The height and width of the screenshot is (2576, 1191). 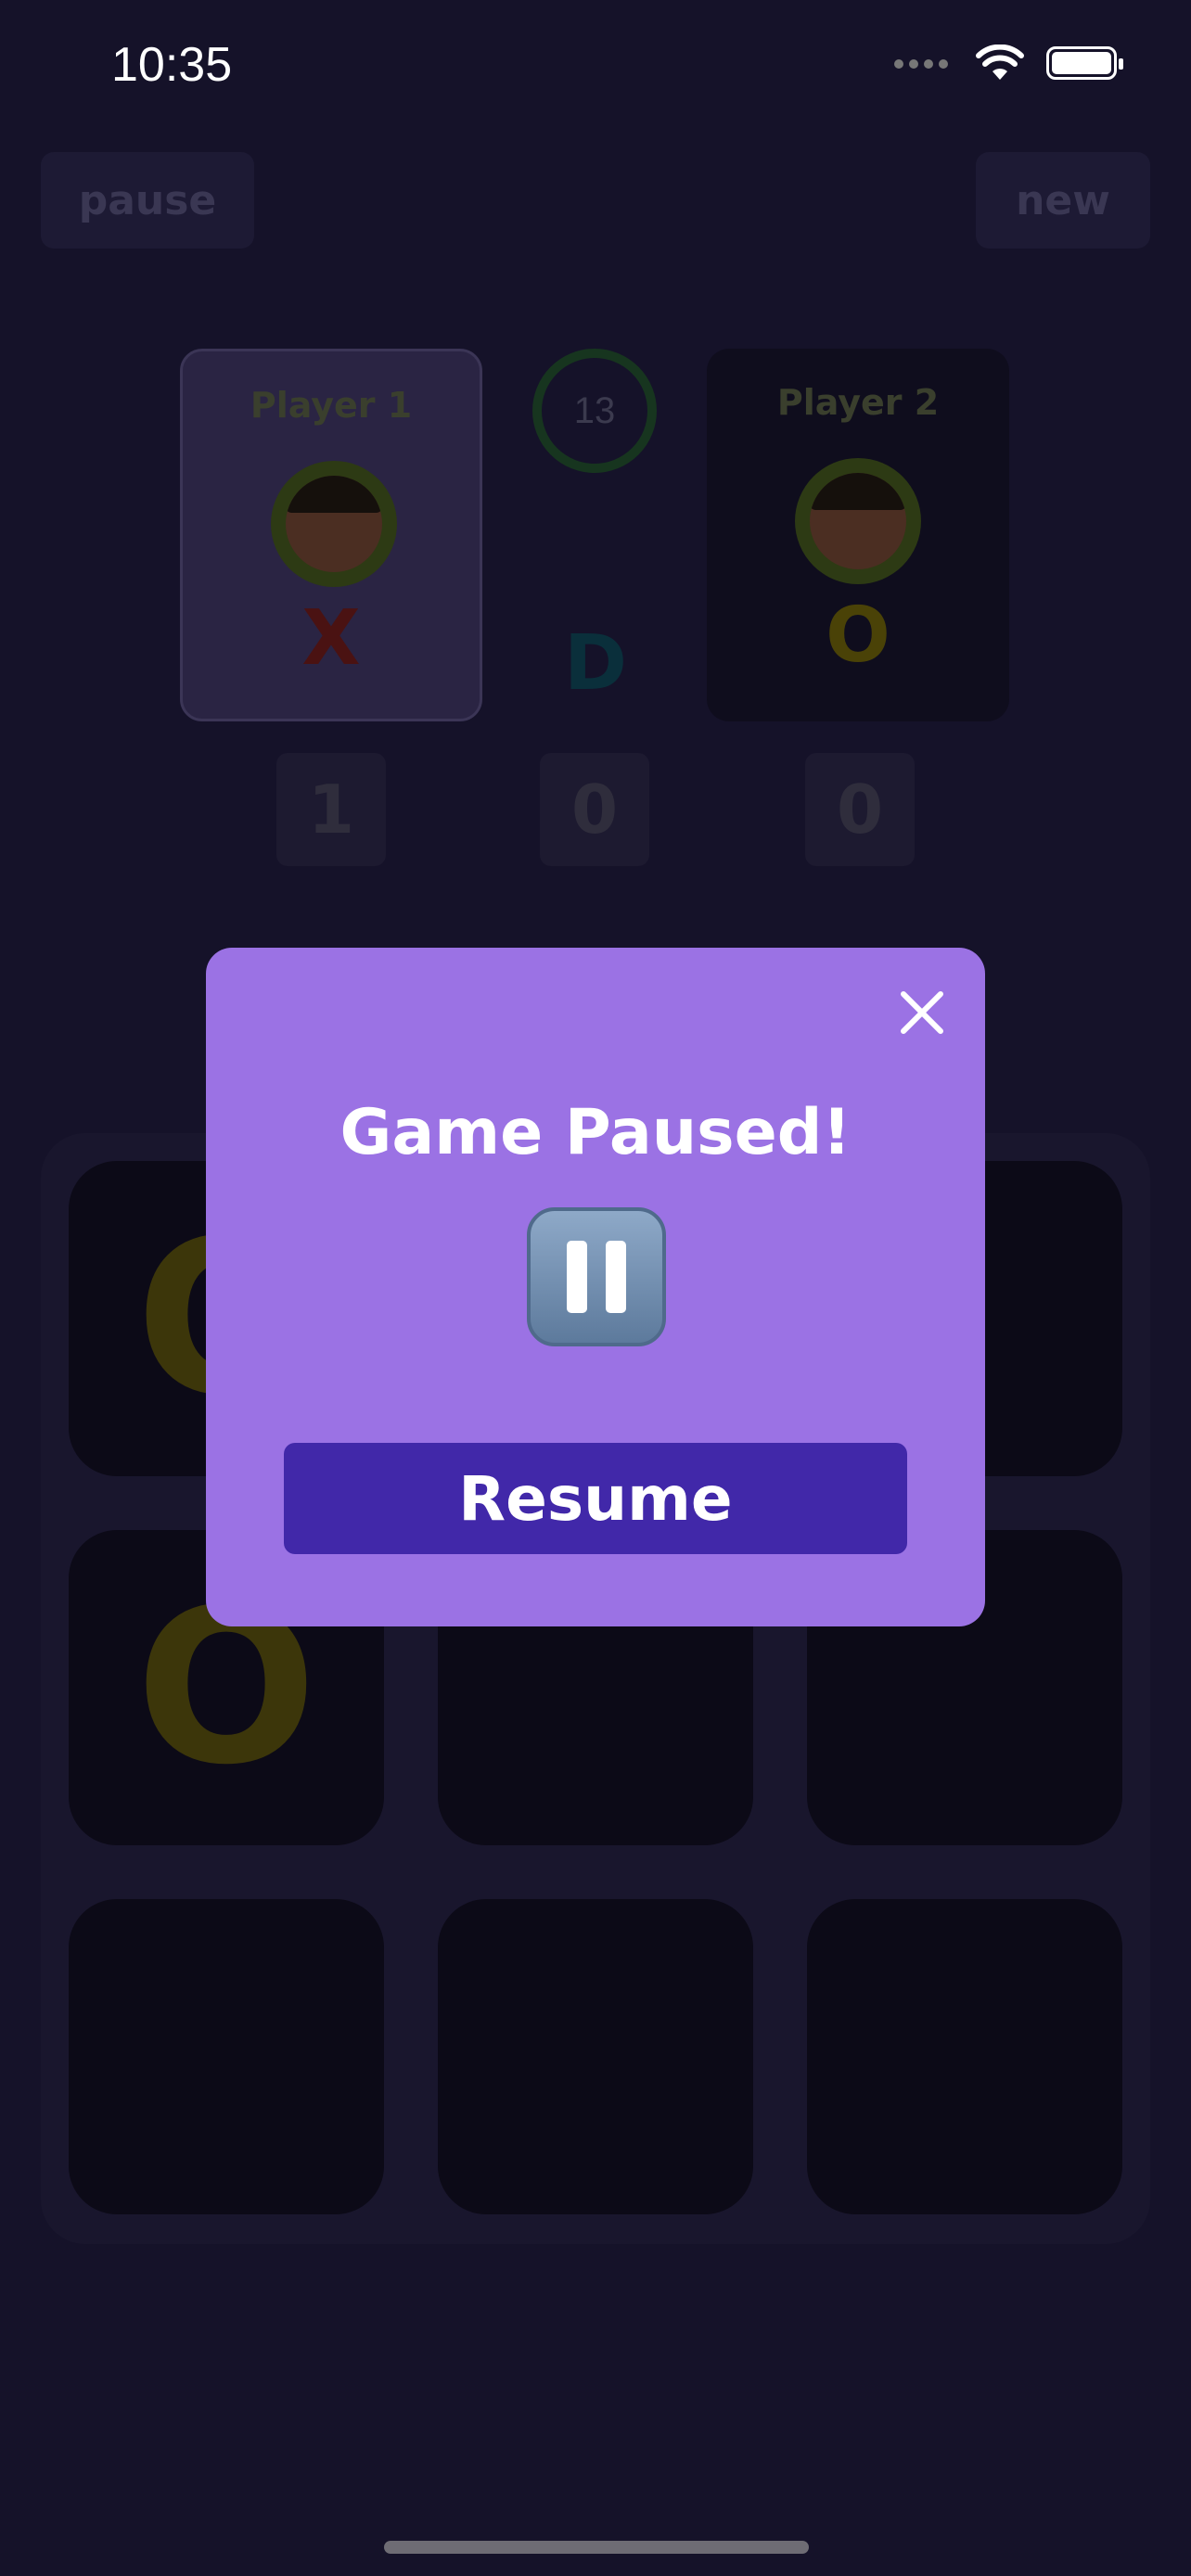 I want to click on status-time: 10:35, so click(x=172, y=65).